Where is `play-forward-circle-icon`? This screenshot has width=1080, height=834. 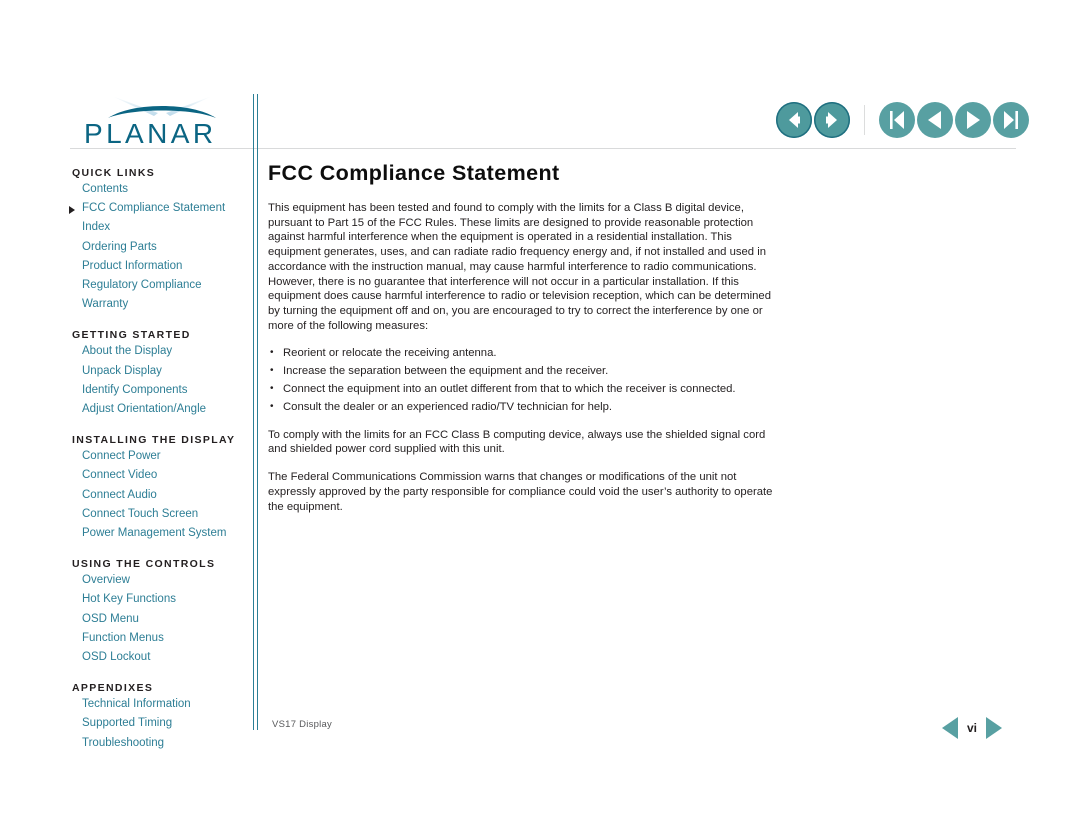 play-forward-circle-icon is located at coordinates (973, 120).